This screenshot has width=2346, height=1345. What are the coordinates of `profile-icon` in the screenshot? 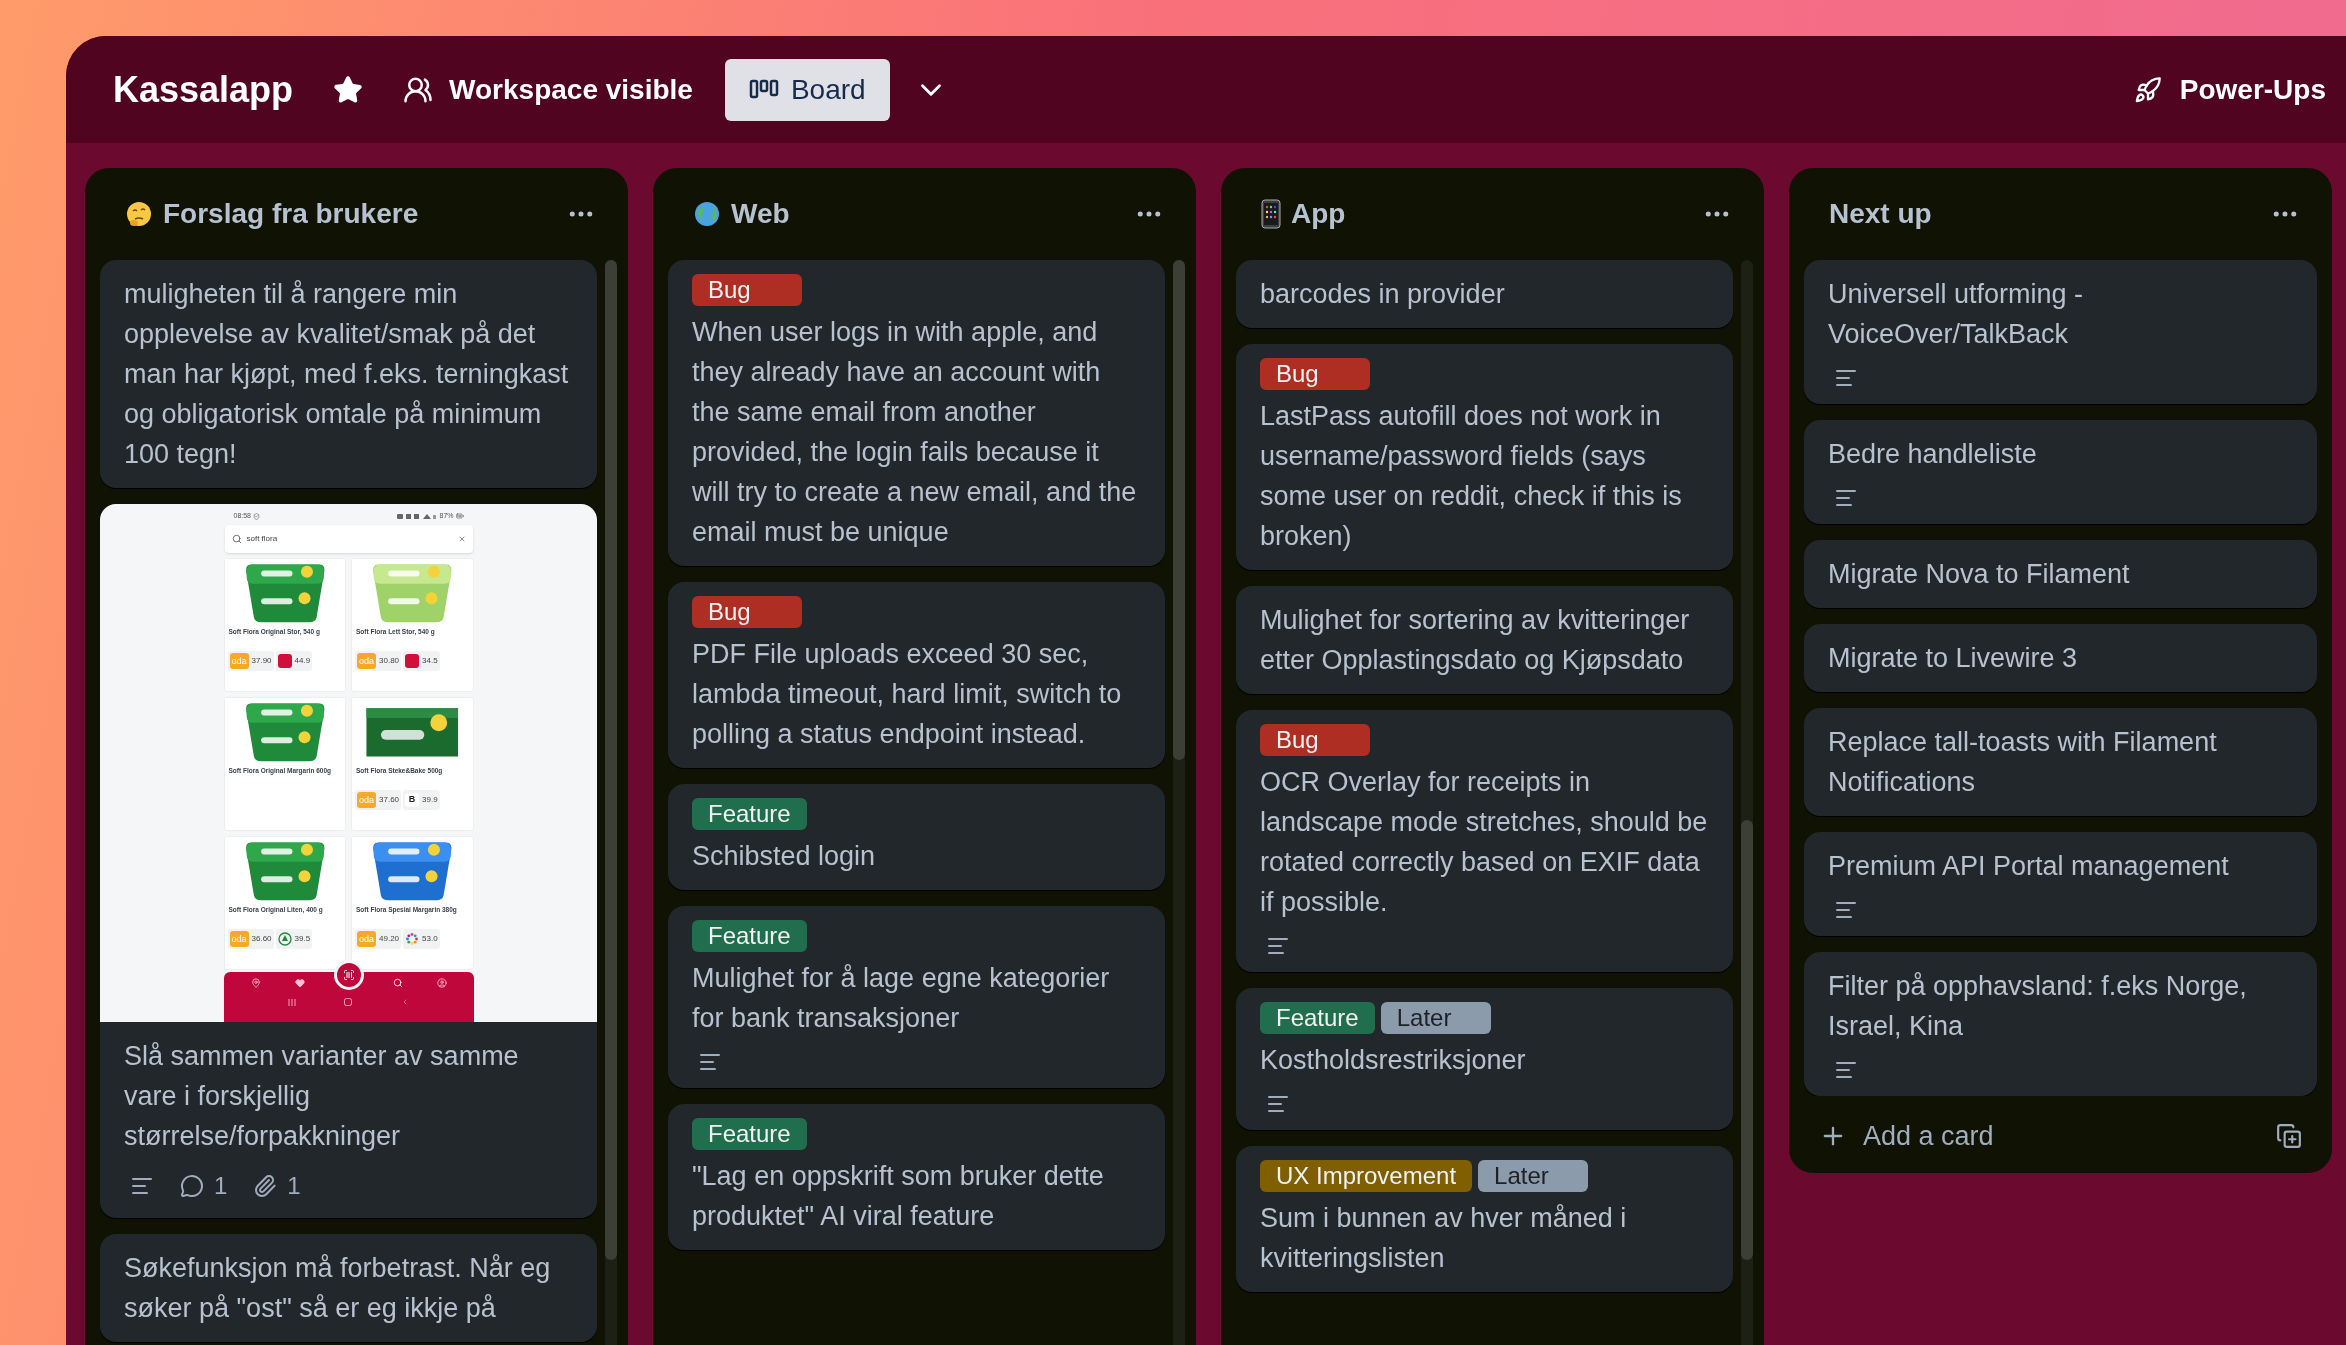 It's located at (441, 983).